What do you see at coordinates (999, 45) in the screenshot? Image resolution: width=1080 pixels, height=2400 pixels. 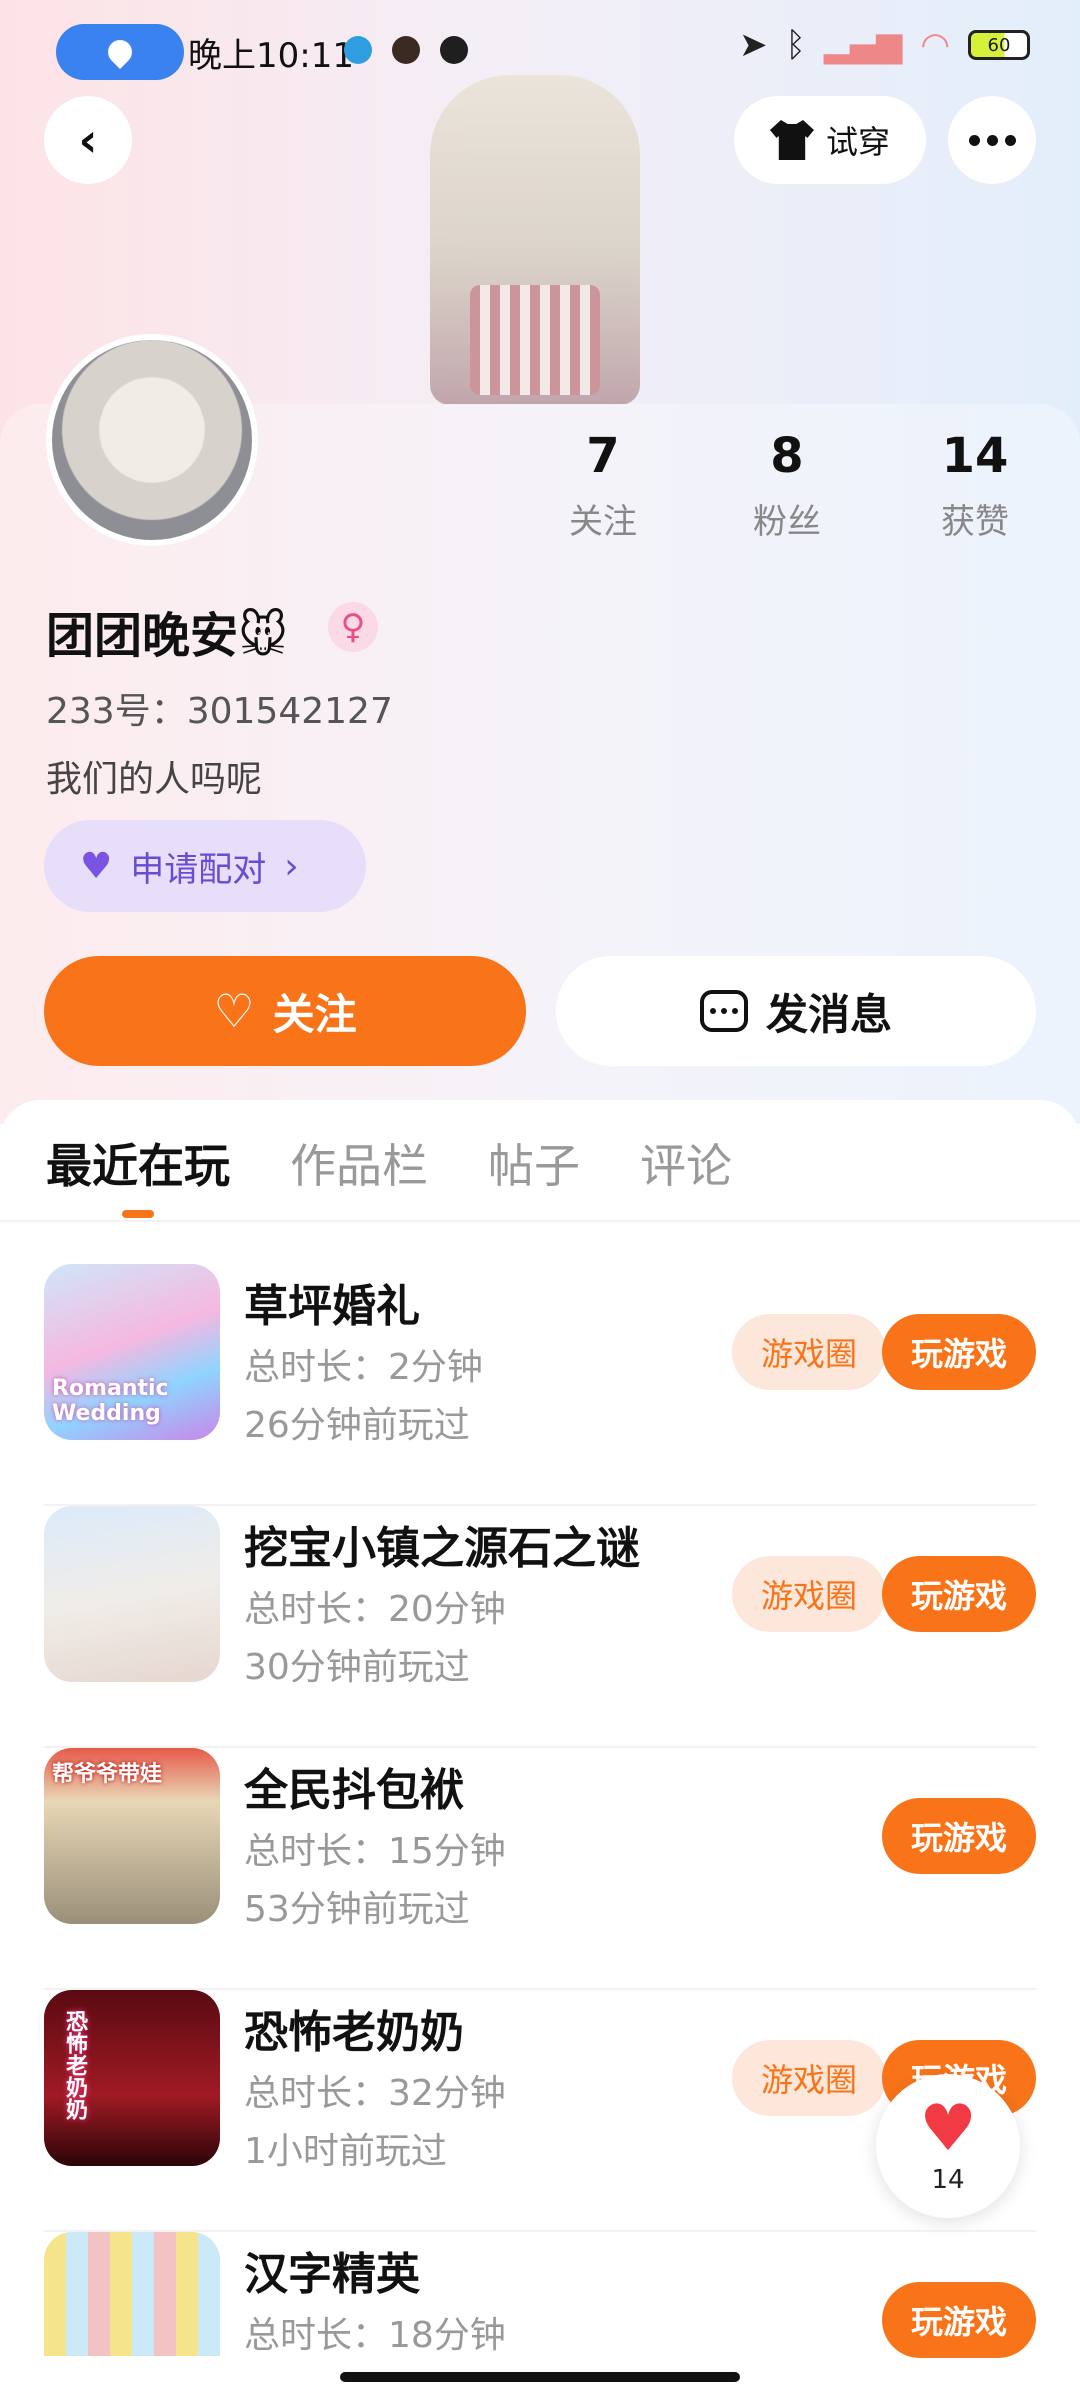 I see `battery-icon: 60` at bounding box center [999, 45].